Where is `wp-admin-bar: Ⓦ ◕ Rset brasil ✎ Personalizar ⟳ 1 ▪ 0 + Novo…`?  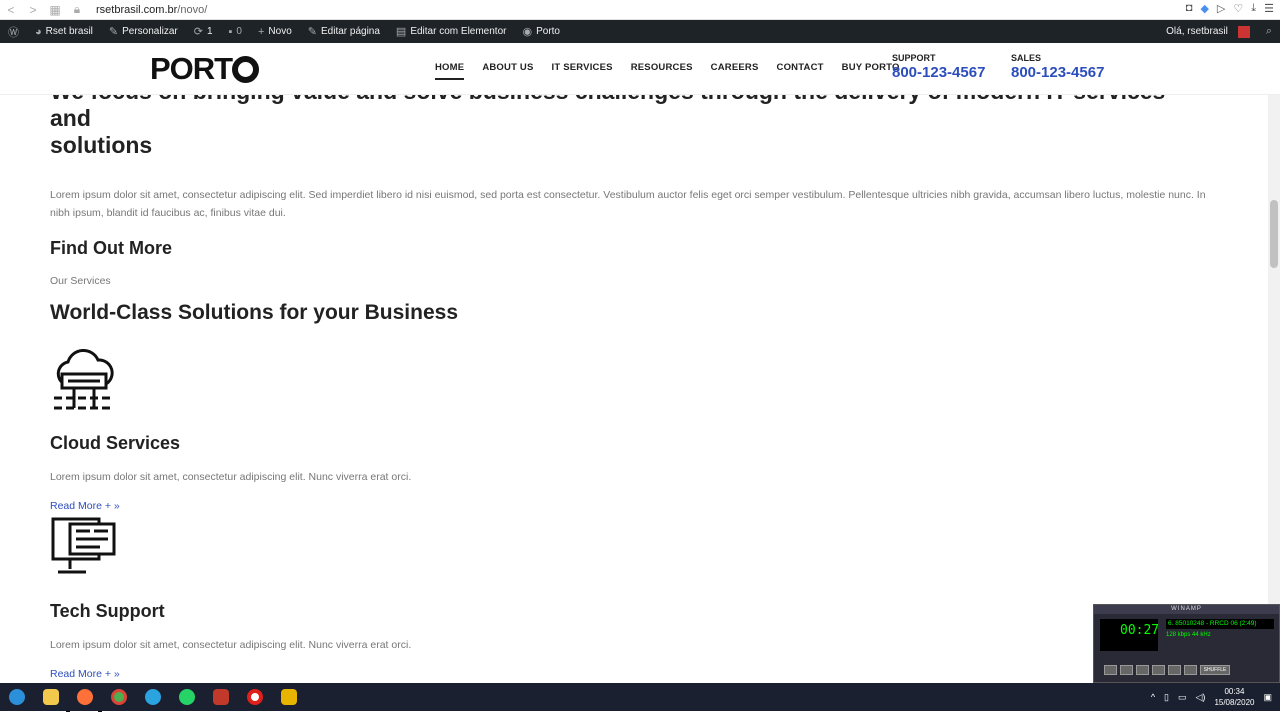
wp-admin-bar: Ⓦ ◕ Rset brasil ✎ Personalizar ⟳ 1 ▪ 0 + Novo… is located at coordinates (640, 31).